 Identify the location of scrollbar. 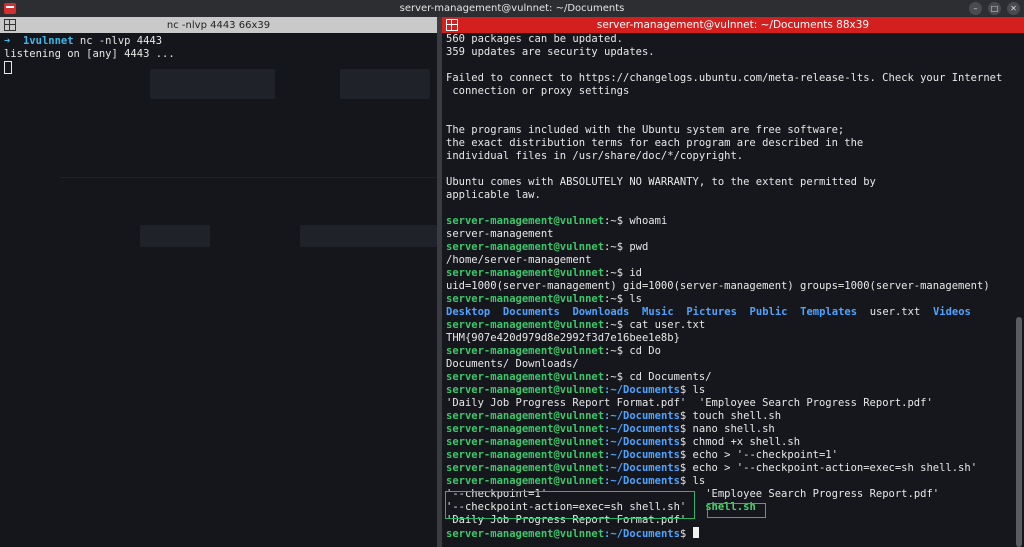
(1019, 432).